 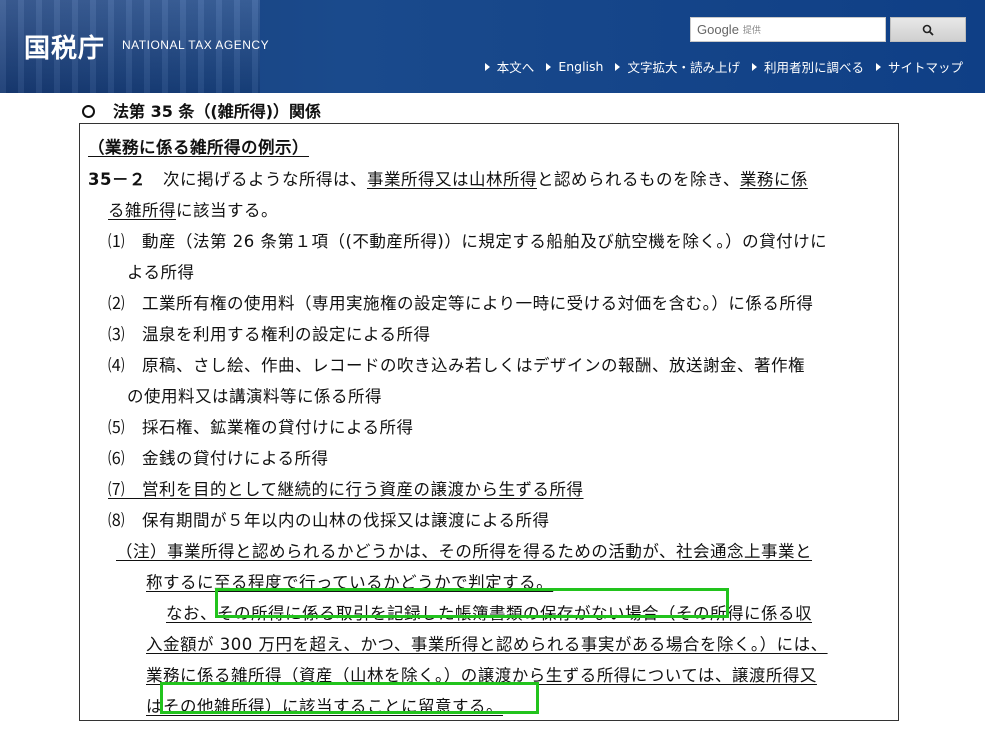 What do you see at coordinates (254, 396) in the screenshot?
I see `item-4-line-2: の使用料又は講演料等に係る所得` at bounding box center [254, 396].